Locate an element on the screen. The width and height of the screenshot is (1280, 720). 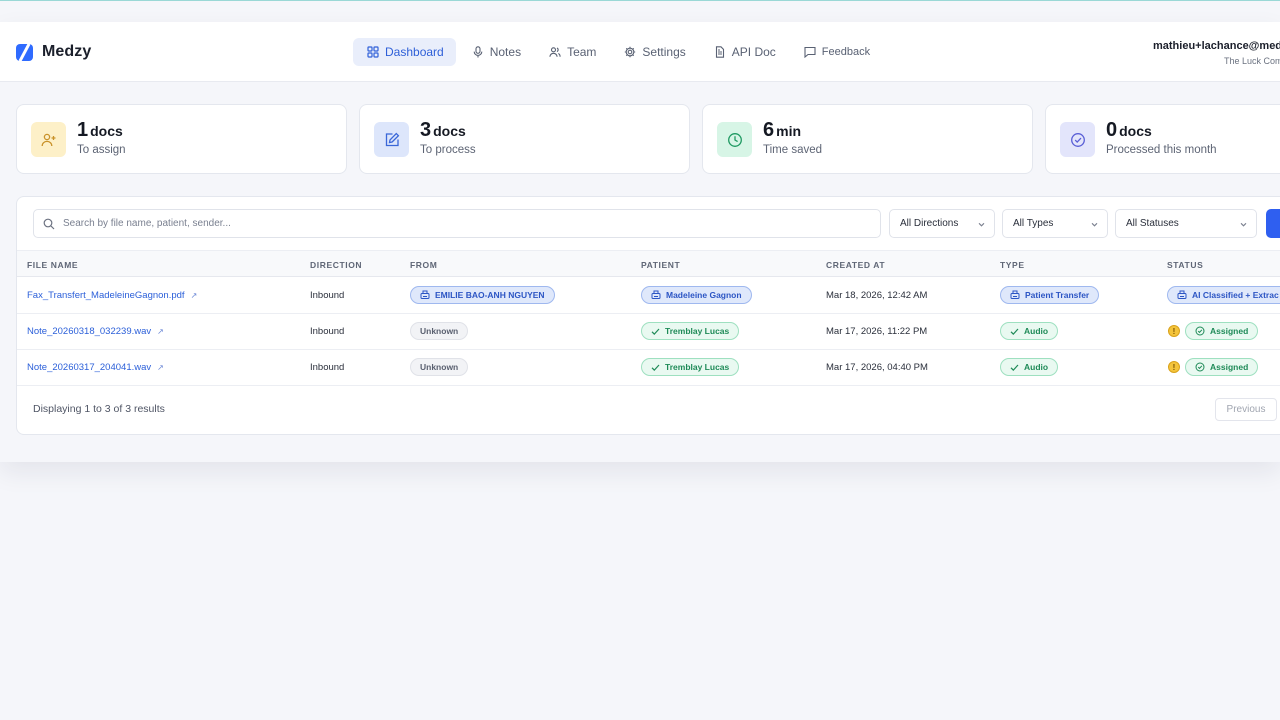
nav-dashboard: Dashboard is located at coordinates (404, 52).